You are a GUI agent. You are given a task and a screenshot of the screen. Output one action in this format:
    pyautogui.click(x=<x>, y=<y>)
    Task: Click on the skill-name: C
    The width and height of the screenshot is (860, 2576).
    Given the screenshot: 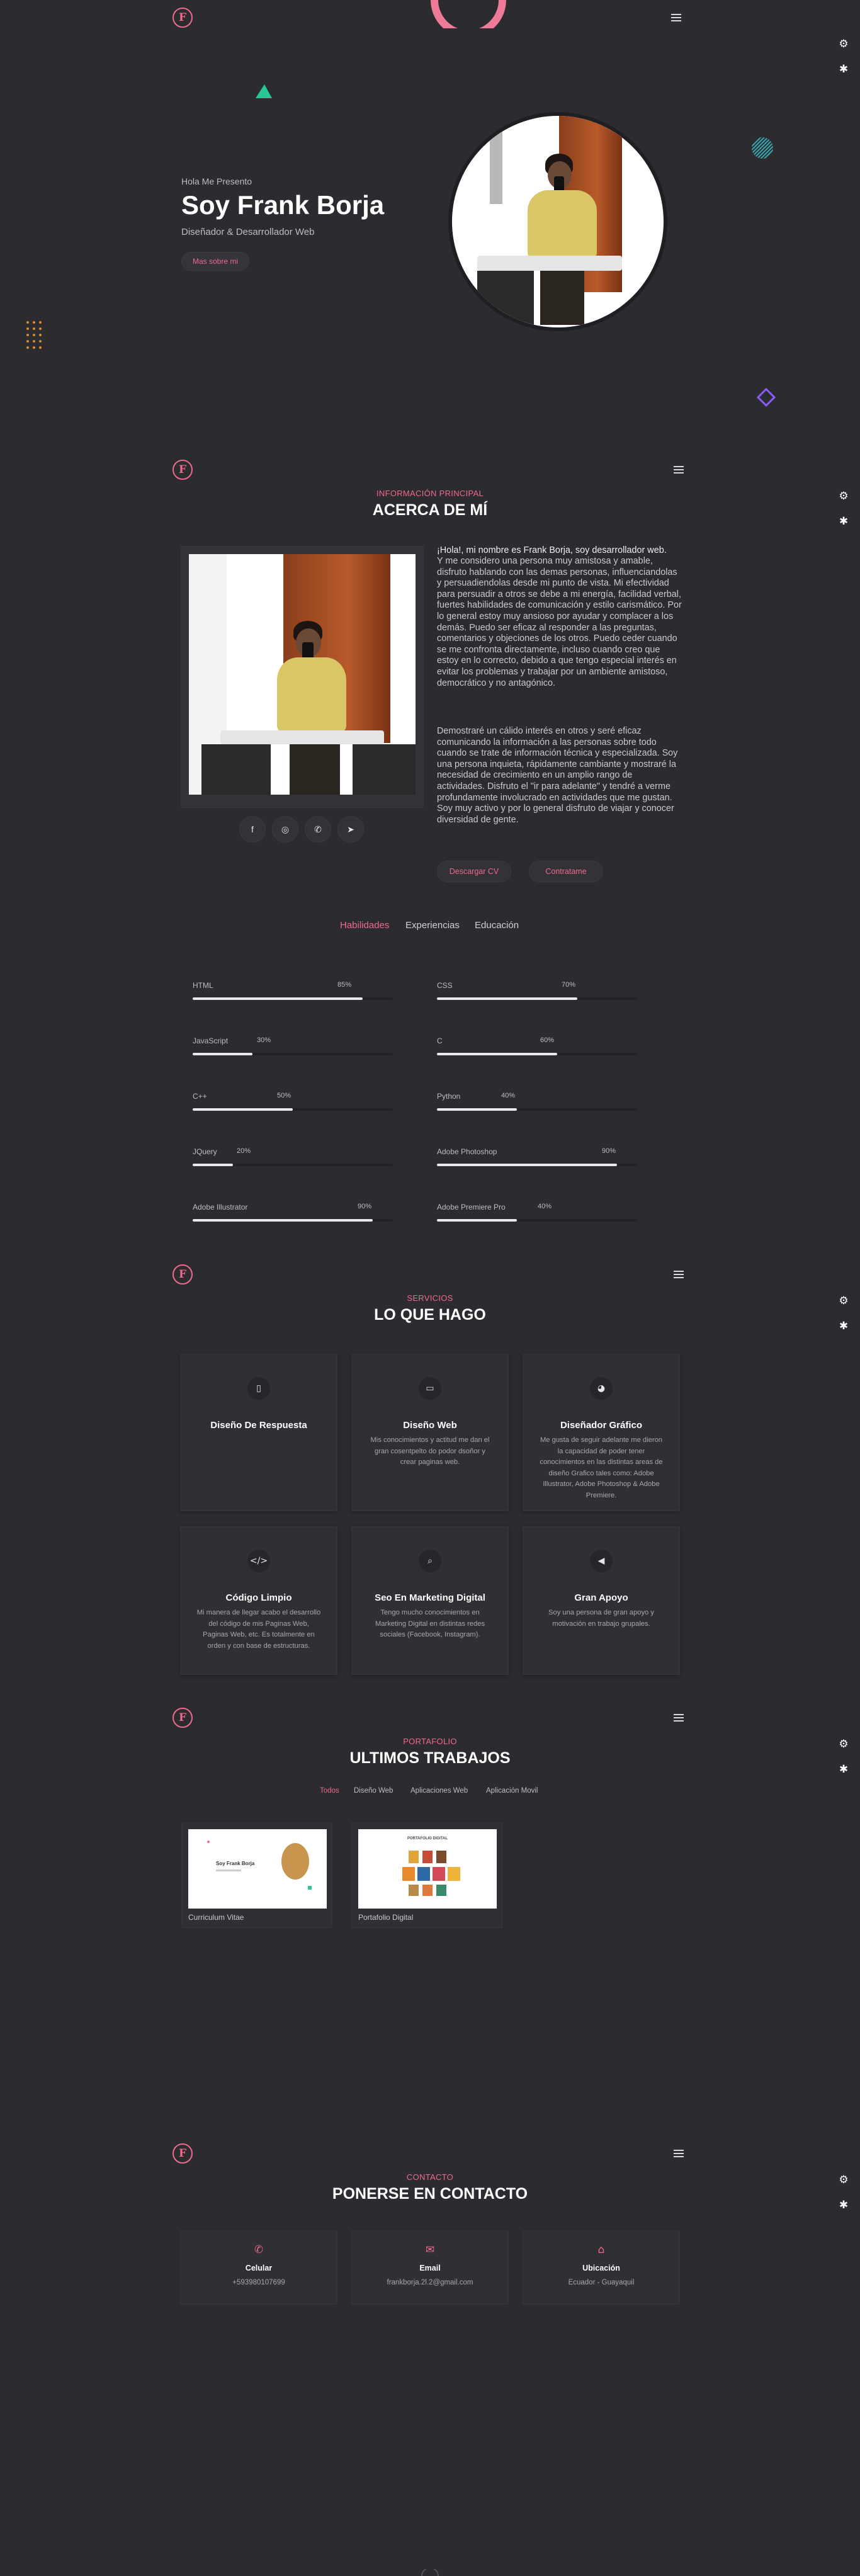 What is the action you would take?
    pyautogui.click(x=440, y=1040)
    